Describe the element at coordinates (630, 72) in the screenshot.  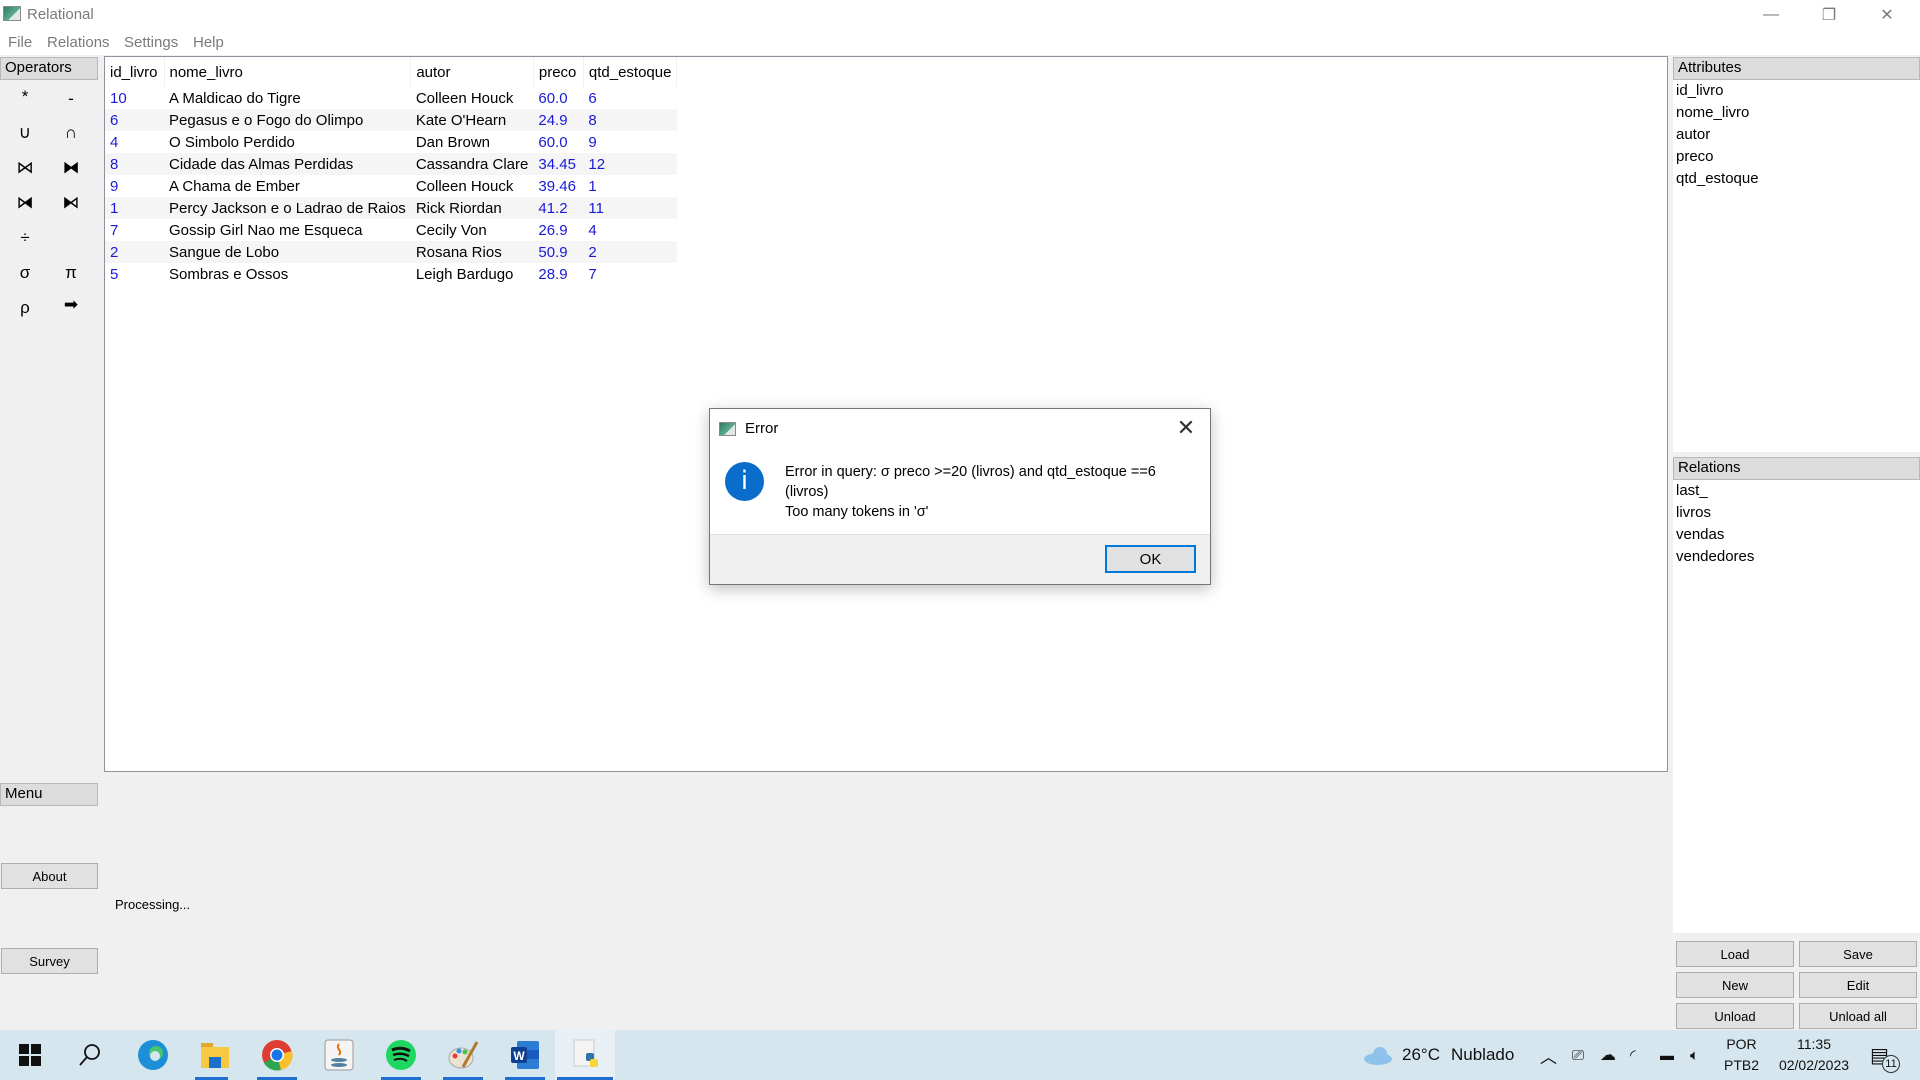
I see `column-header-qtd-estoque: qtd_estoque` at that location.